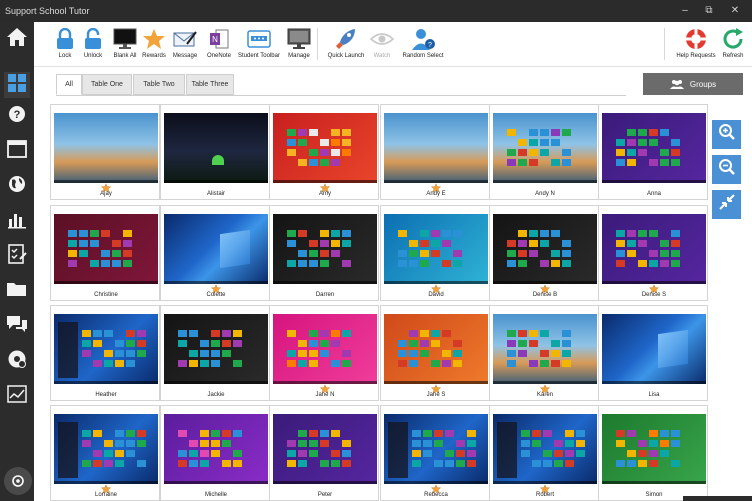 The width and height of the screenshot is (752, 501). Describe the element at coordinates (18, 481) in the screenshot. I see `lens-icon` at that location.